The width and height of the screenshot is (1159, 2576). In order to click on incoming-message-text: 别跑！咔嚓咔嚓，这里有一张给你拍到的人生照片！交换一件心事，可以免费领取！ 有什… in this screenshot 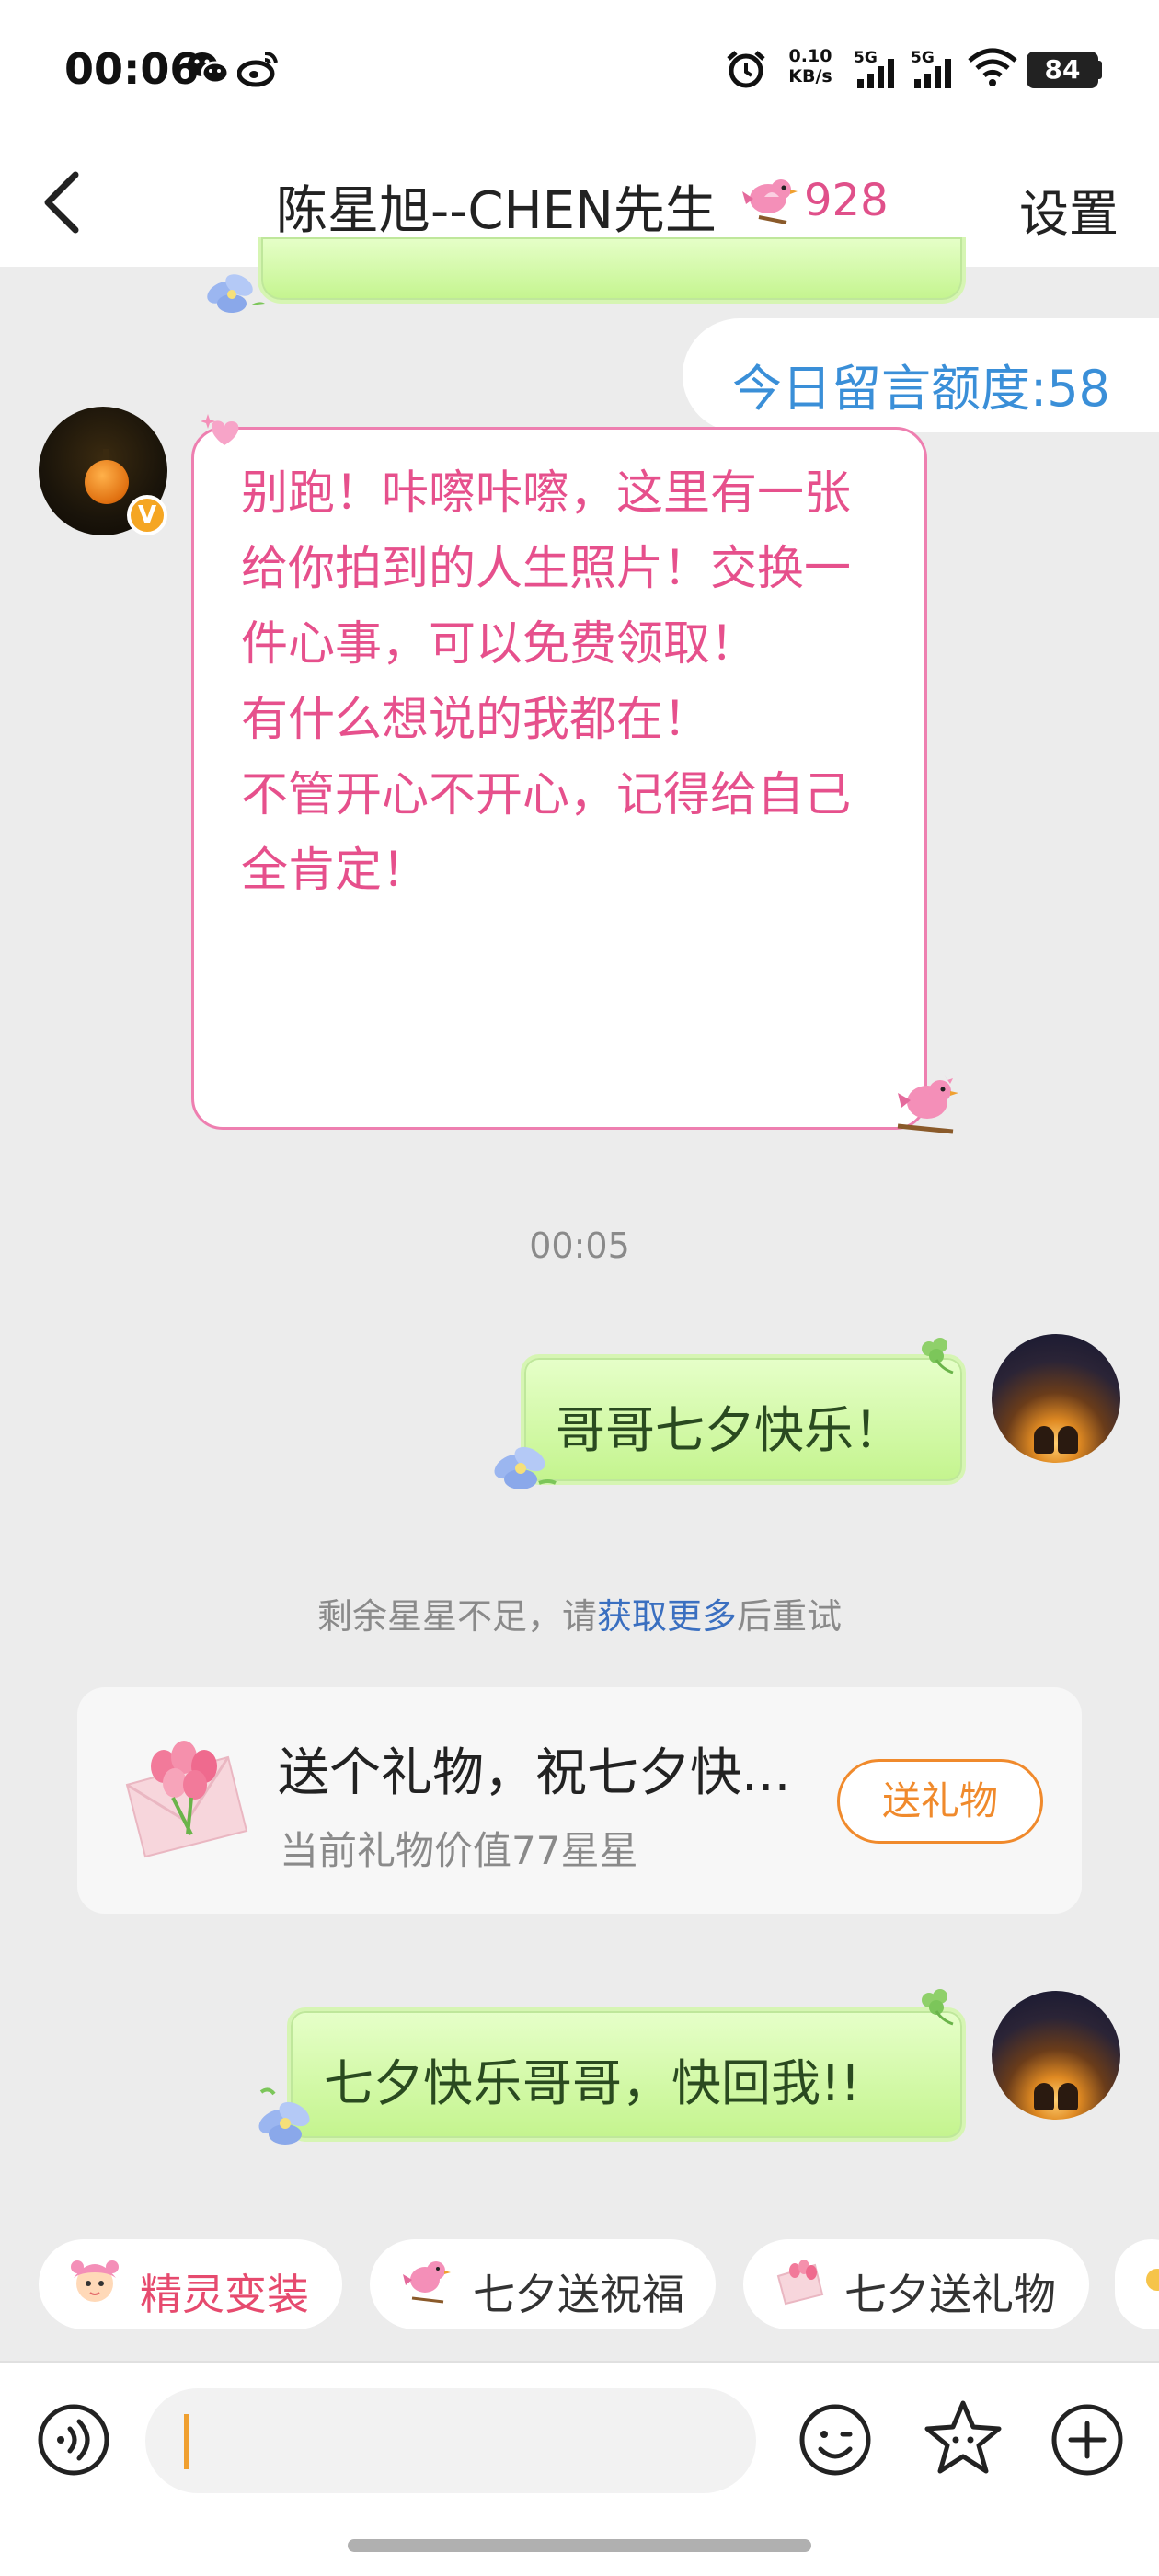, I will do `click(546, 682)`.